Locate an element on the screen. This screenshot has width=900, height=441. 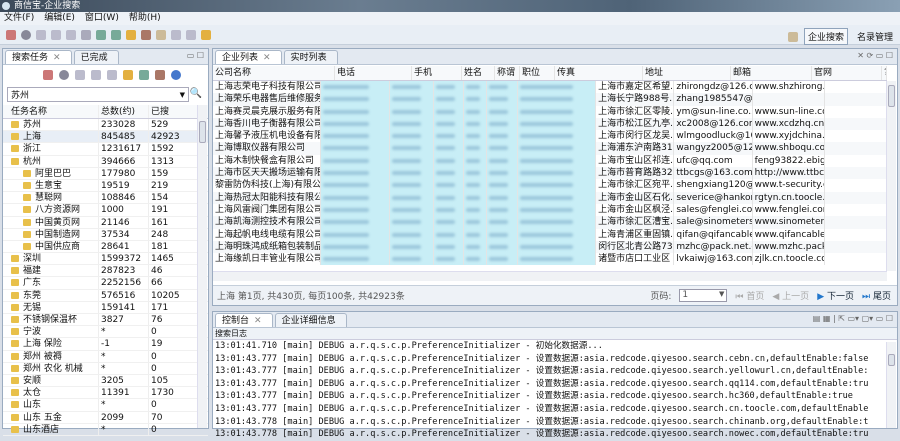
task-scrollbar is located at coordinates (202, 266).